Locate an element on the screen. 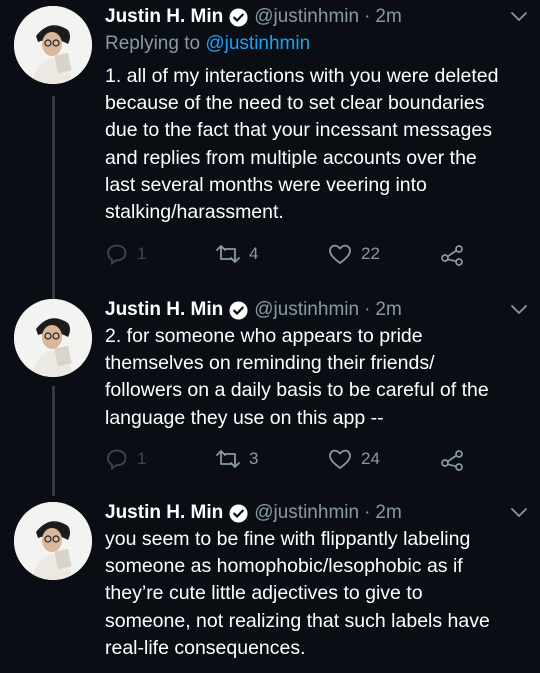 The image size is (540, 673). like-count: 22 is located at coordinates (370, 253).